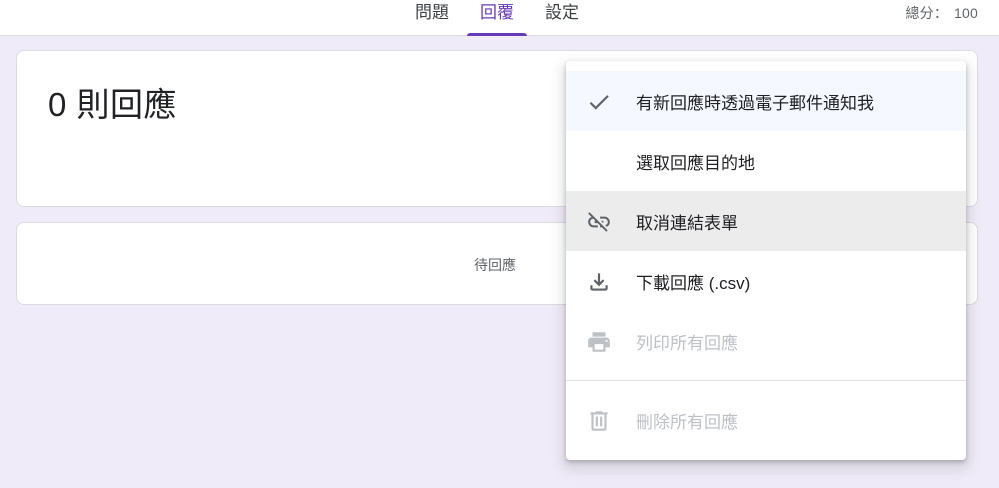 This screenshot has width=999, height=488. I want to click on tab-questions-label: 問題, so click(432, 12).